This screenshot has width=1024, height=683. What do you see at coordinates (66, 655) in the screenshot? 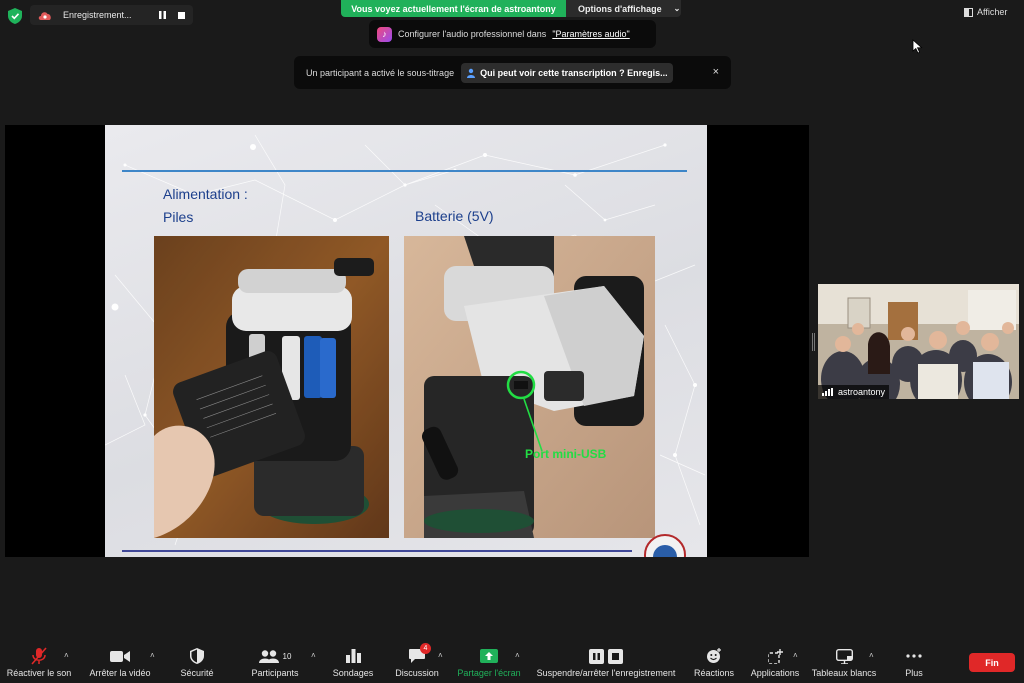
I see `audio-options-chevron-icon: ˄` at bounding box center [66, 655].